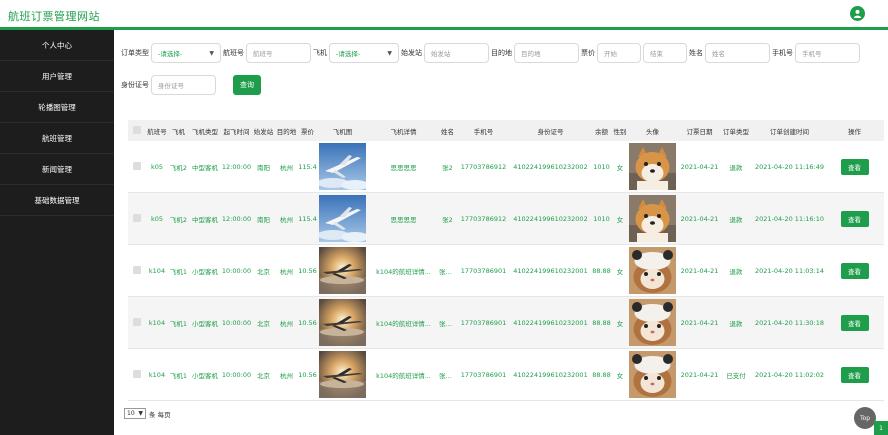  Describe the element at coordinates (135, 413) in the screenshot. I see `page-size-select: 10 ▼` at that location.